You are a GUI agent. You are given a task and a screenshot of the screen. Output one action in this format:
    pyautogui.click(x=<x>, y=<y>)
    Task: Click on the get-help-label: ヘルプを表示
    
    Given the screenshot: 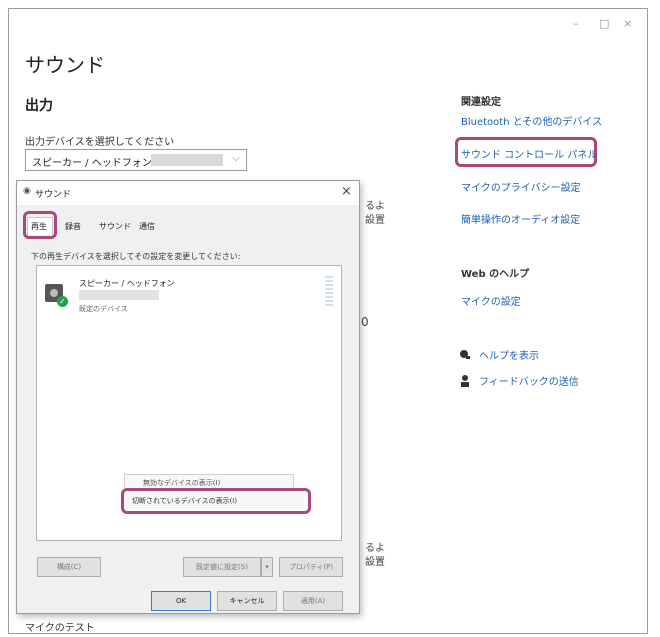 What is the action you would take?
    pyautogui.click(x=509, y=356)
    